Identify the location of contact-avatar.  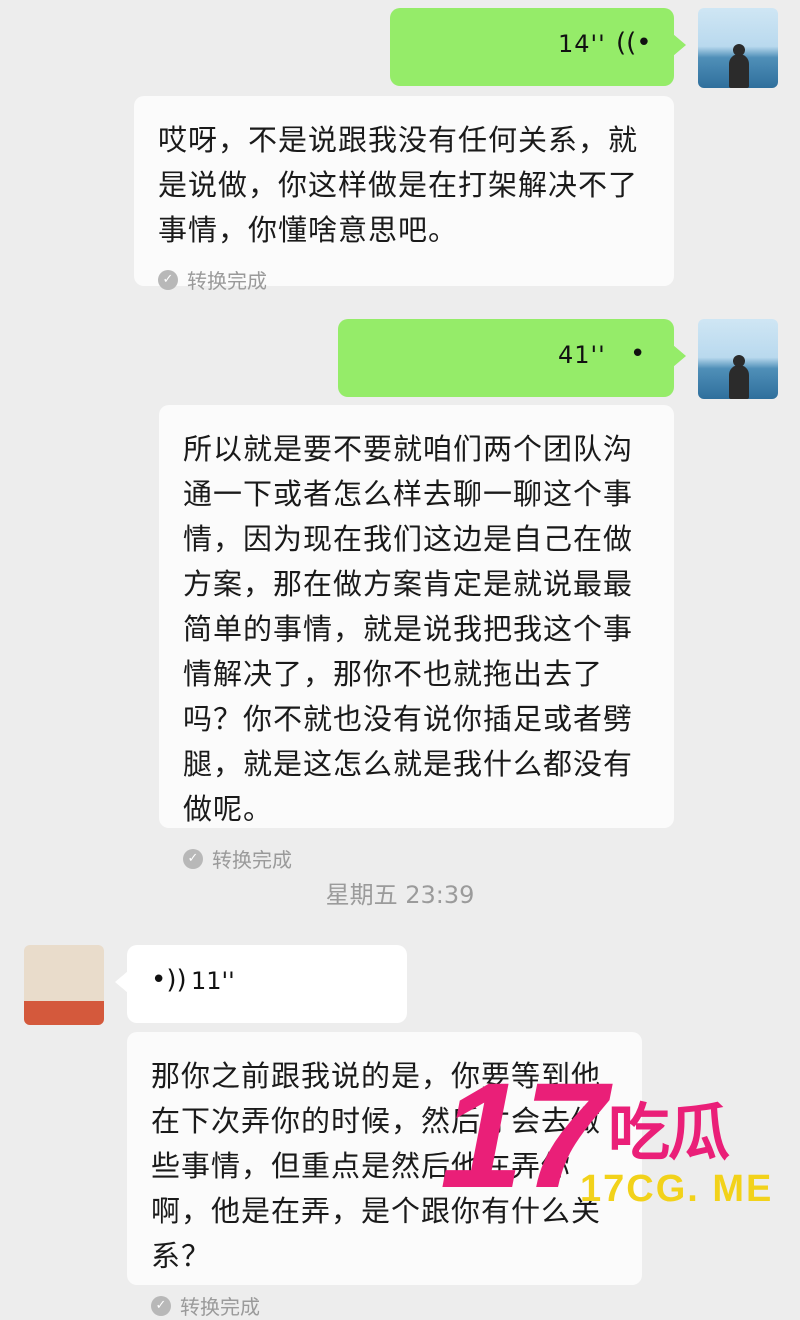
(64, 985).